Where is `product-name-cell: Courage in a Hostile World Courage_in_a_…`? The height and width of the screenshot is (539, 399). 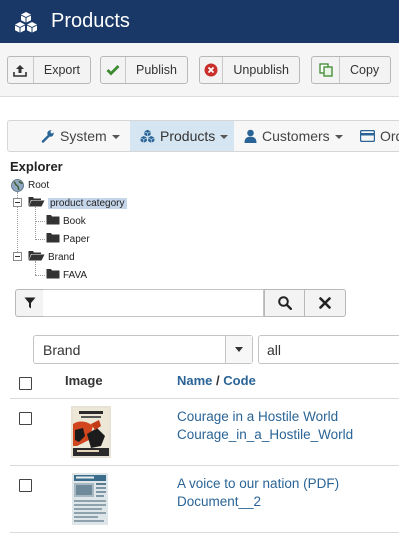 product-name-cell: Courage in a Hostile World Courage_in_a_… is located at coordinates (265, 426).